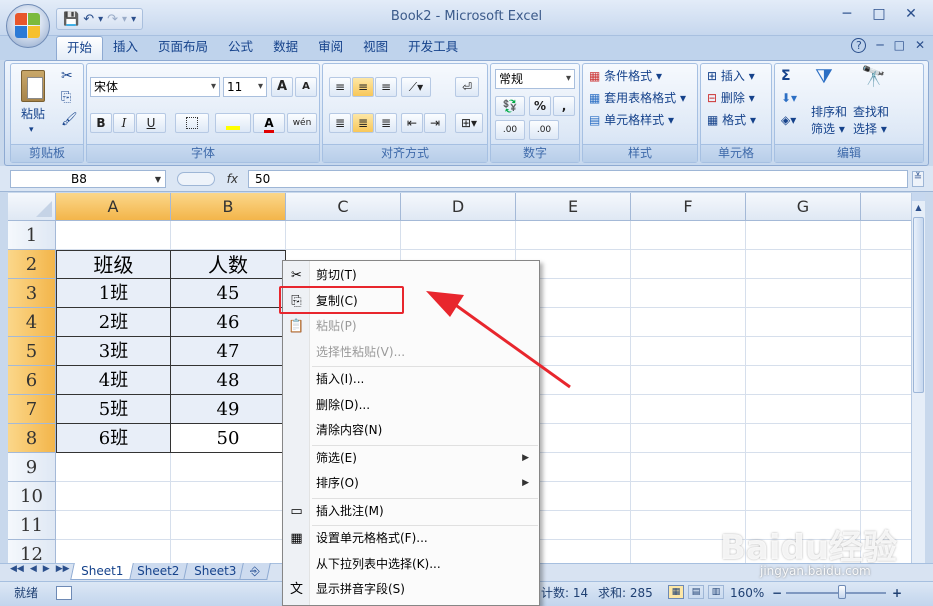  Describe the element at coordinates (886, 207) in the screenshot. I see `column-header-h` at that location.